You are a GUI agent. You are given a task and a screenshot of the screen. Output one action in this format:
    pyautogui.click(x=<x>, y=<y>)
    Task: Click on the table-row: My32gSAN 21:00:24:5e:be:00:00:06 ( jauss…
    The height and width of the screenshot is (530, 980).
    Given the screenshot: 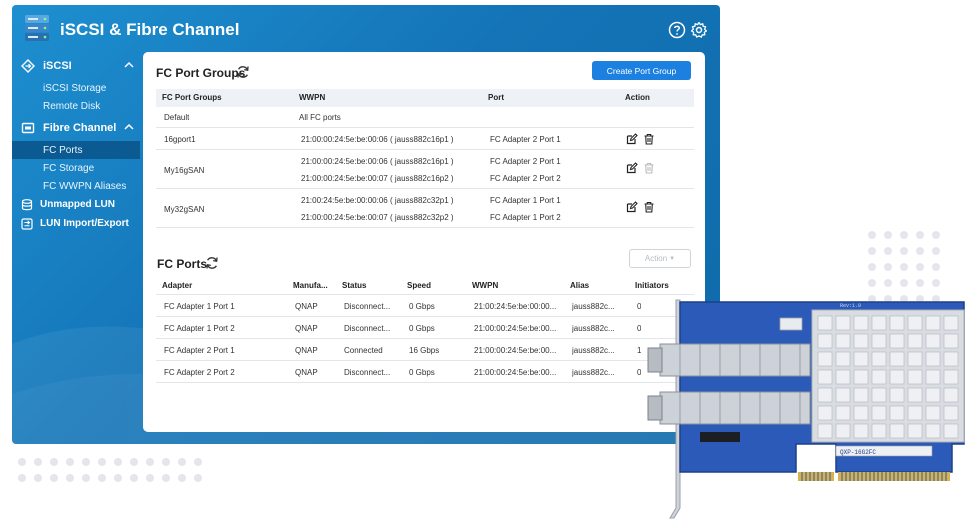 What is the action you would take?
    pyautogui.click(x=425, y=208)
    